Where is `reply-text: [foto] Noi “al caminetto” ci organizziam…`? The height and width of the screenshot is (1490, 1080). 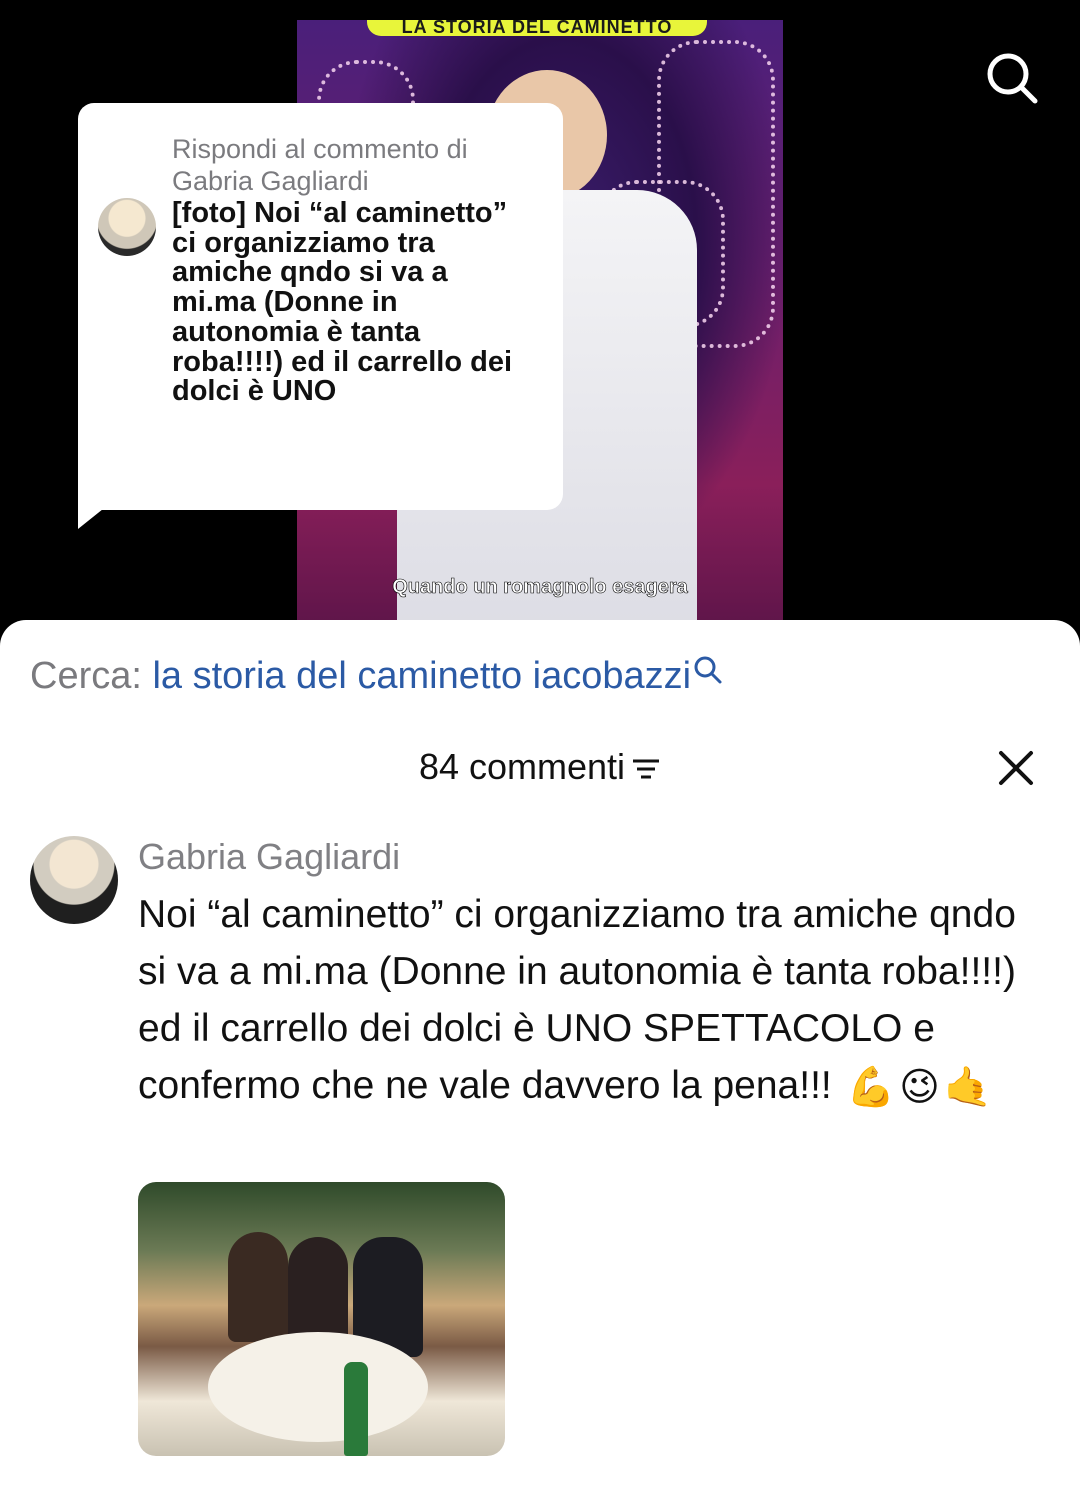
reply-text: [foto] Noi “al caminetto” ci organizziam… is located at coordinates (342, 302).